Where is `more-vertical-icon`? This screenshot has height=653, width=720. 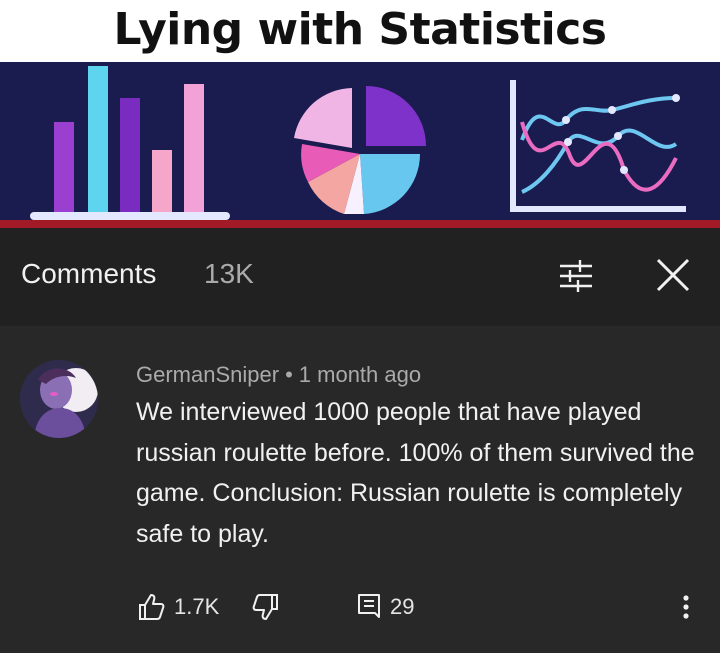 more-vertical-icon is located at coordinates (686, 607).